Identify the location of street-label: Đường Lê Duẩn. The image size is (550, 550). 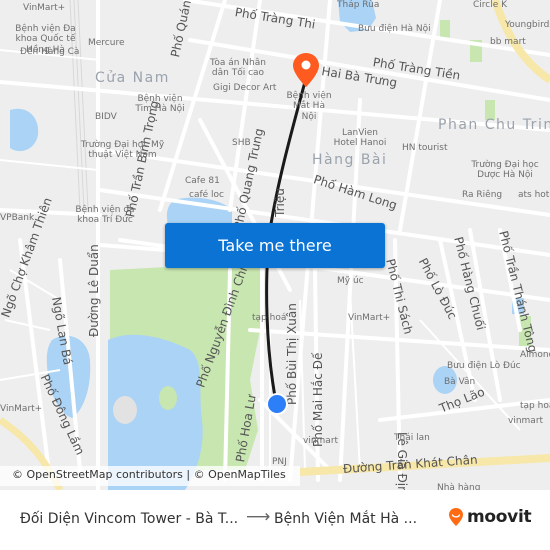
(94, 290).